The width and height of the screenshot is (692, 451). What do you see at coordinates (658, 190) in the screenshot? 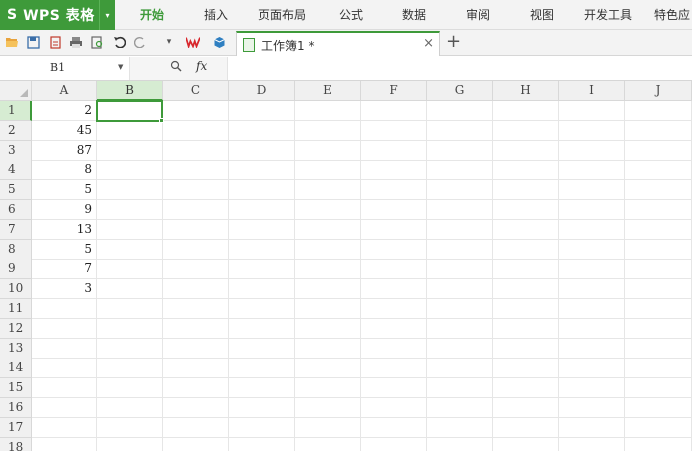
I see `cell-J5` at bounding box center [658, 190].